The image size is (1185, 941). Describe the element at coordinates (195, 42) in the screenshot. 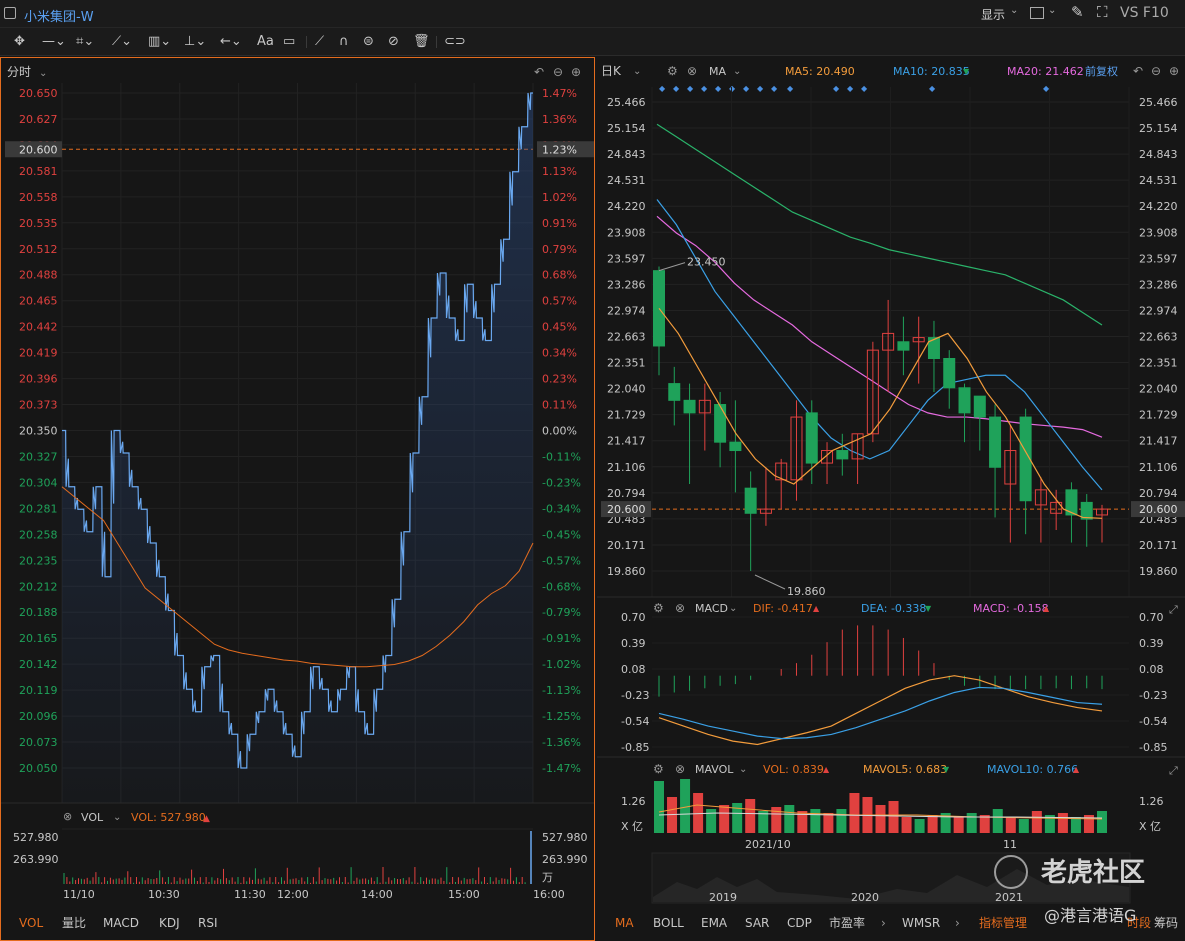

I see `measure-tool-icon: ⊥⌄` at that location.